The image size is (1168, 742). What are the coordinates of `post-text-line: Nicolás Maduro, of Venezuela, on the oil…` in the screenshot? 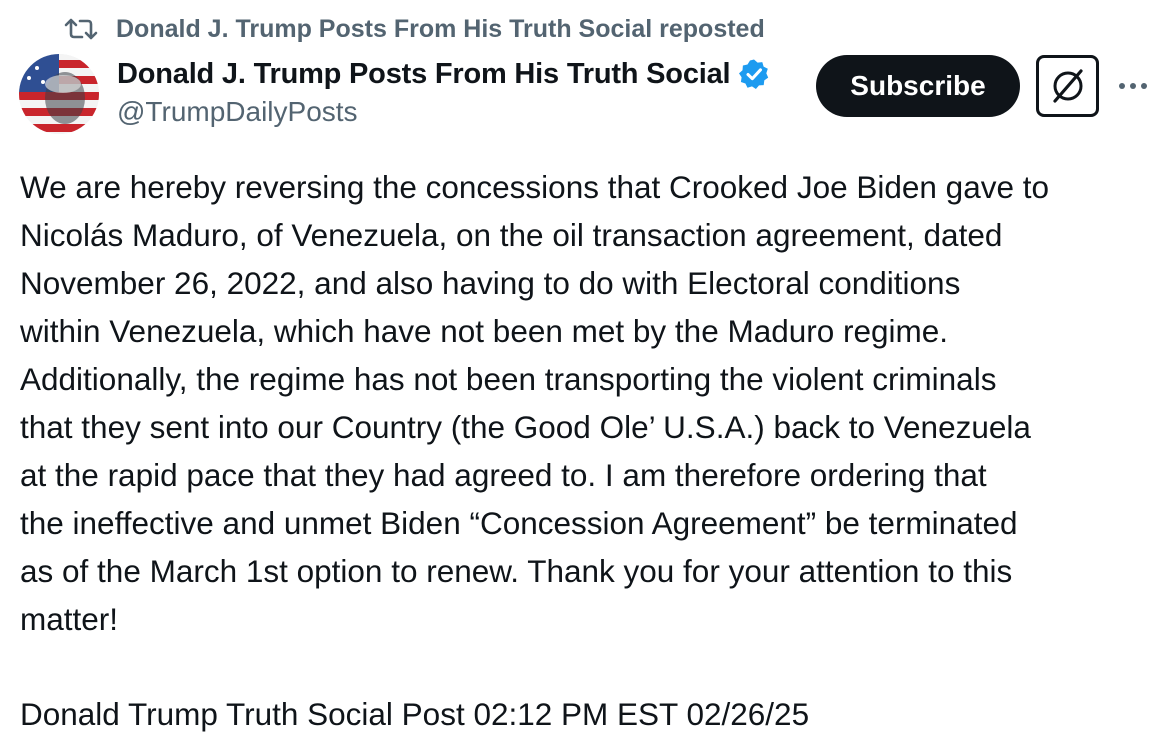 It's located at (511, 235).